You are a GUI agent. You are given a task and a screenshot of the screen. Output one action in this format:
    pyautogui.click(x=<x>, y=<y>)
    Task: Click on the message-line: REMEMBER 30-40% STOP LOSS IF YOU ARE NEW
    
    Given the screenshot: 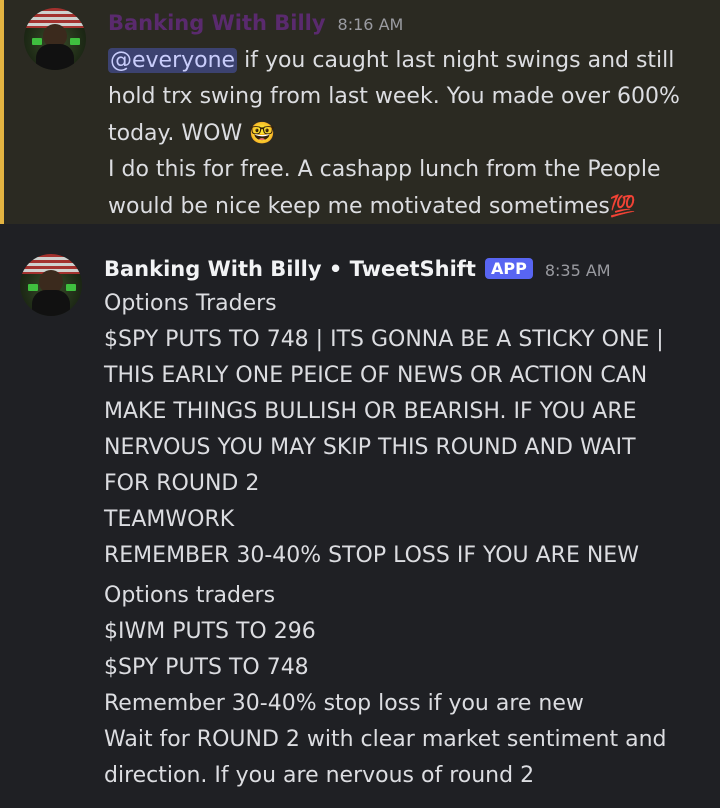 What is the action you would take?
    pyautogui.click(x=371, y=555)
    